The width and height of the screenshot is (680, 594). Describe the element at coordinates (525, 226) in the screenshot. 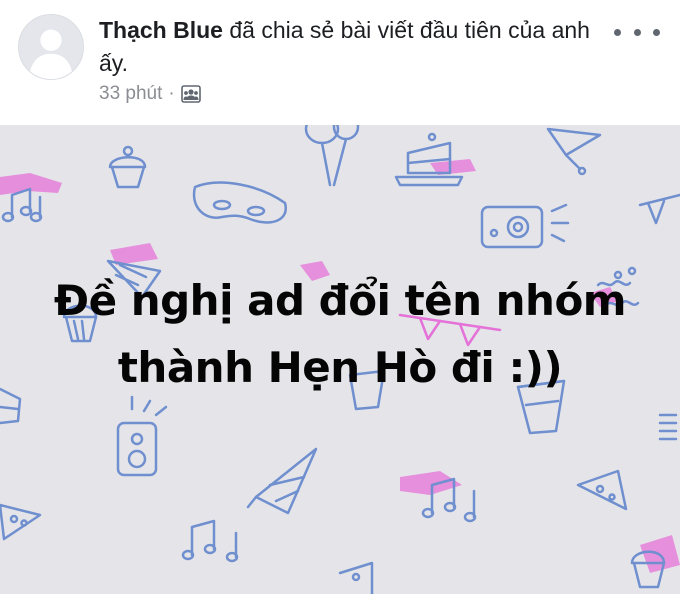

I see `camera-icon` at that location.